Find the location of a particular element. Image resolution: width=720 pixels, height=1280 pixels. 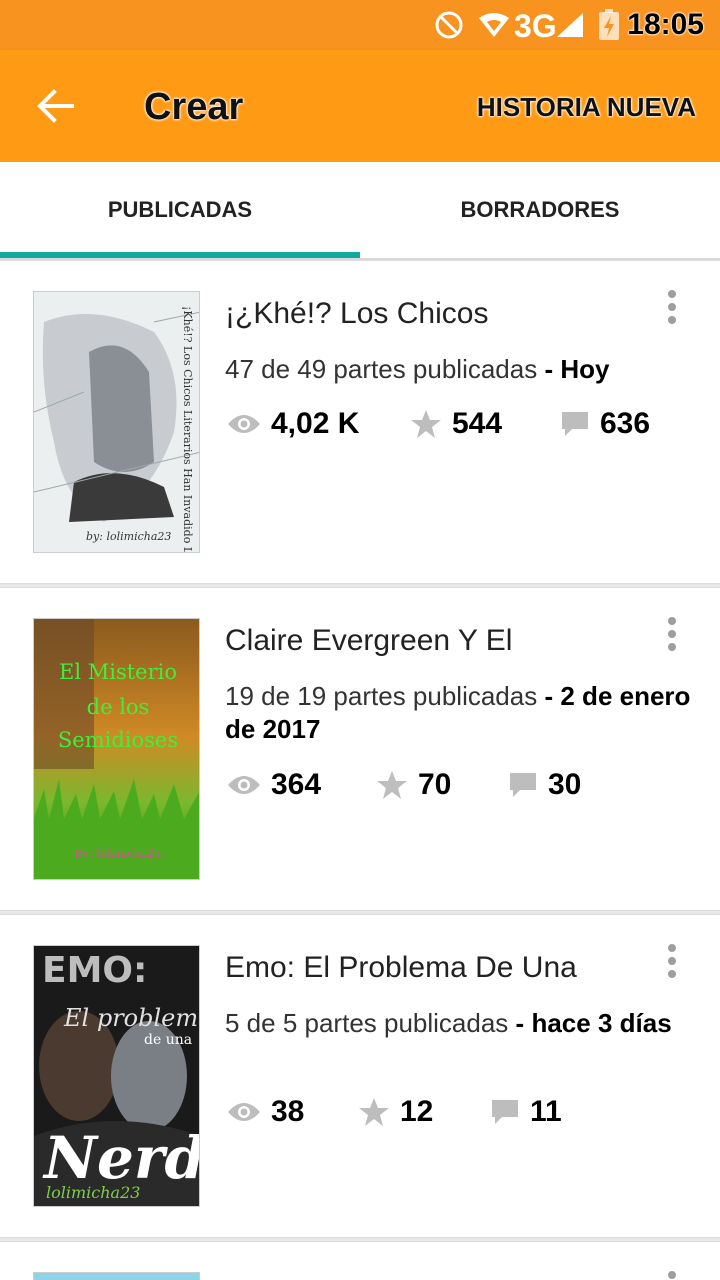

parts-count: 19 de 19 partes publicadas is located at coordinates (381, 696).